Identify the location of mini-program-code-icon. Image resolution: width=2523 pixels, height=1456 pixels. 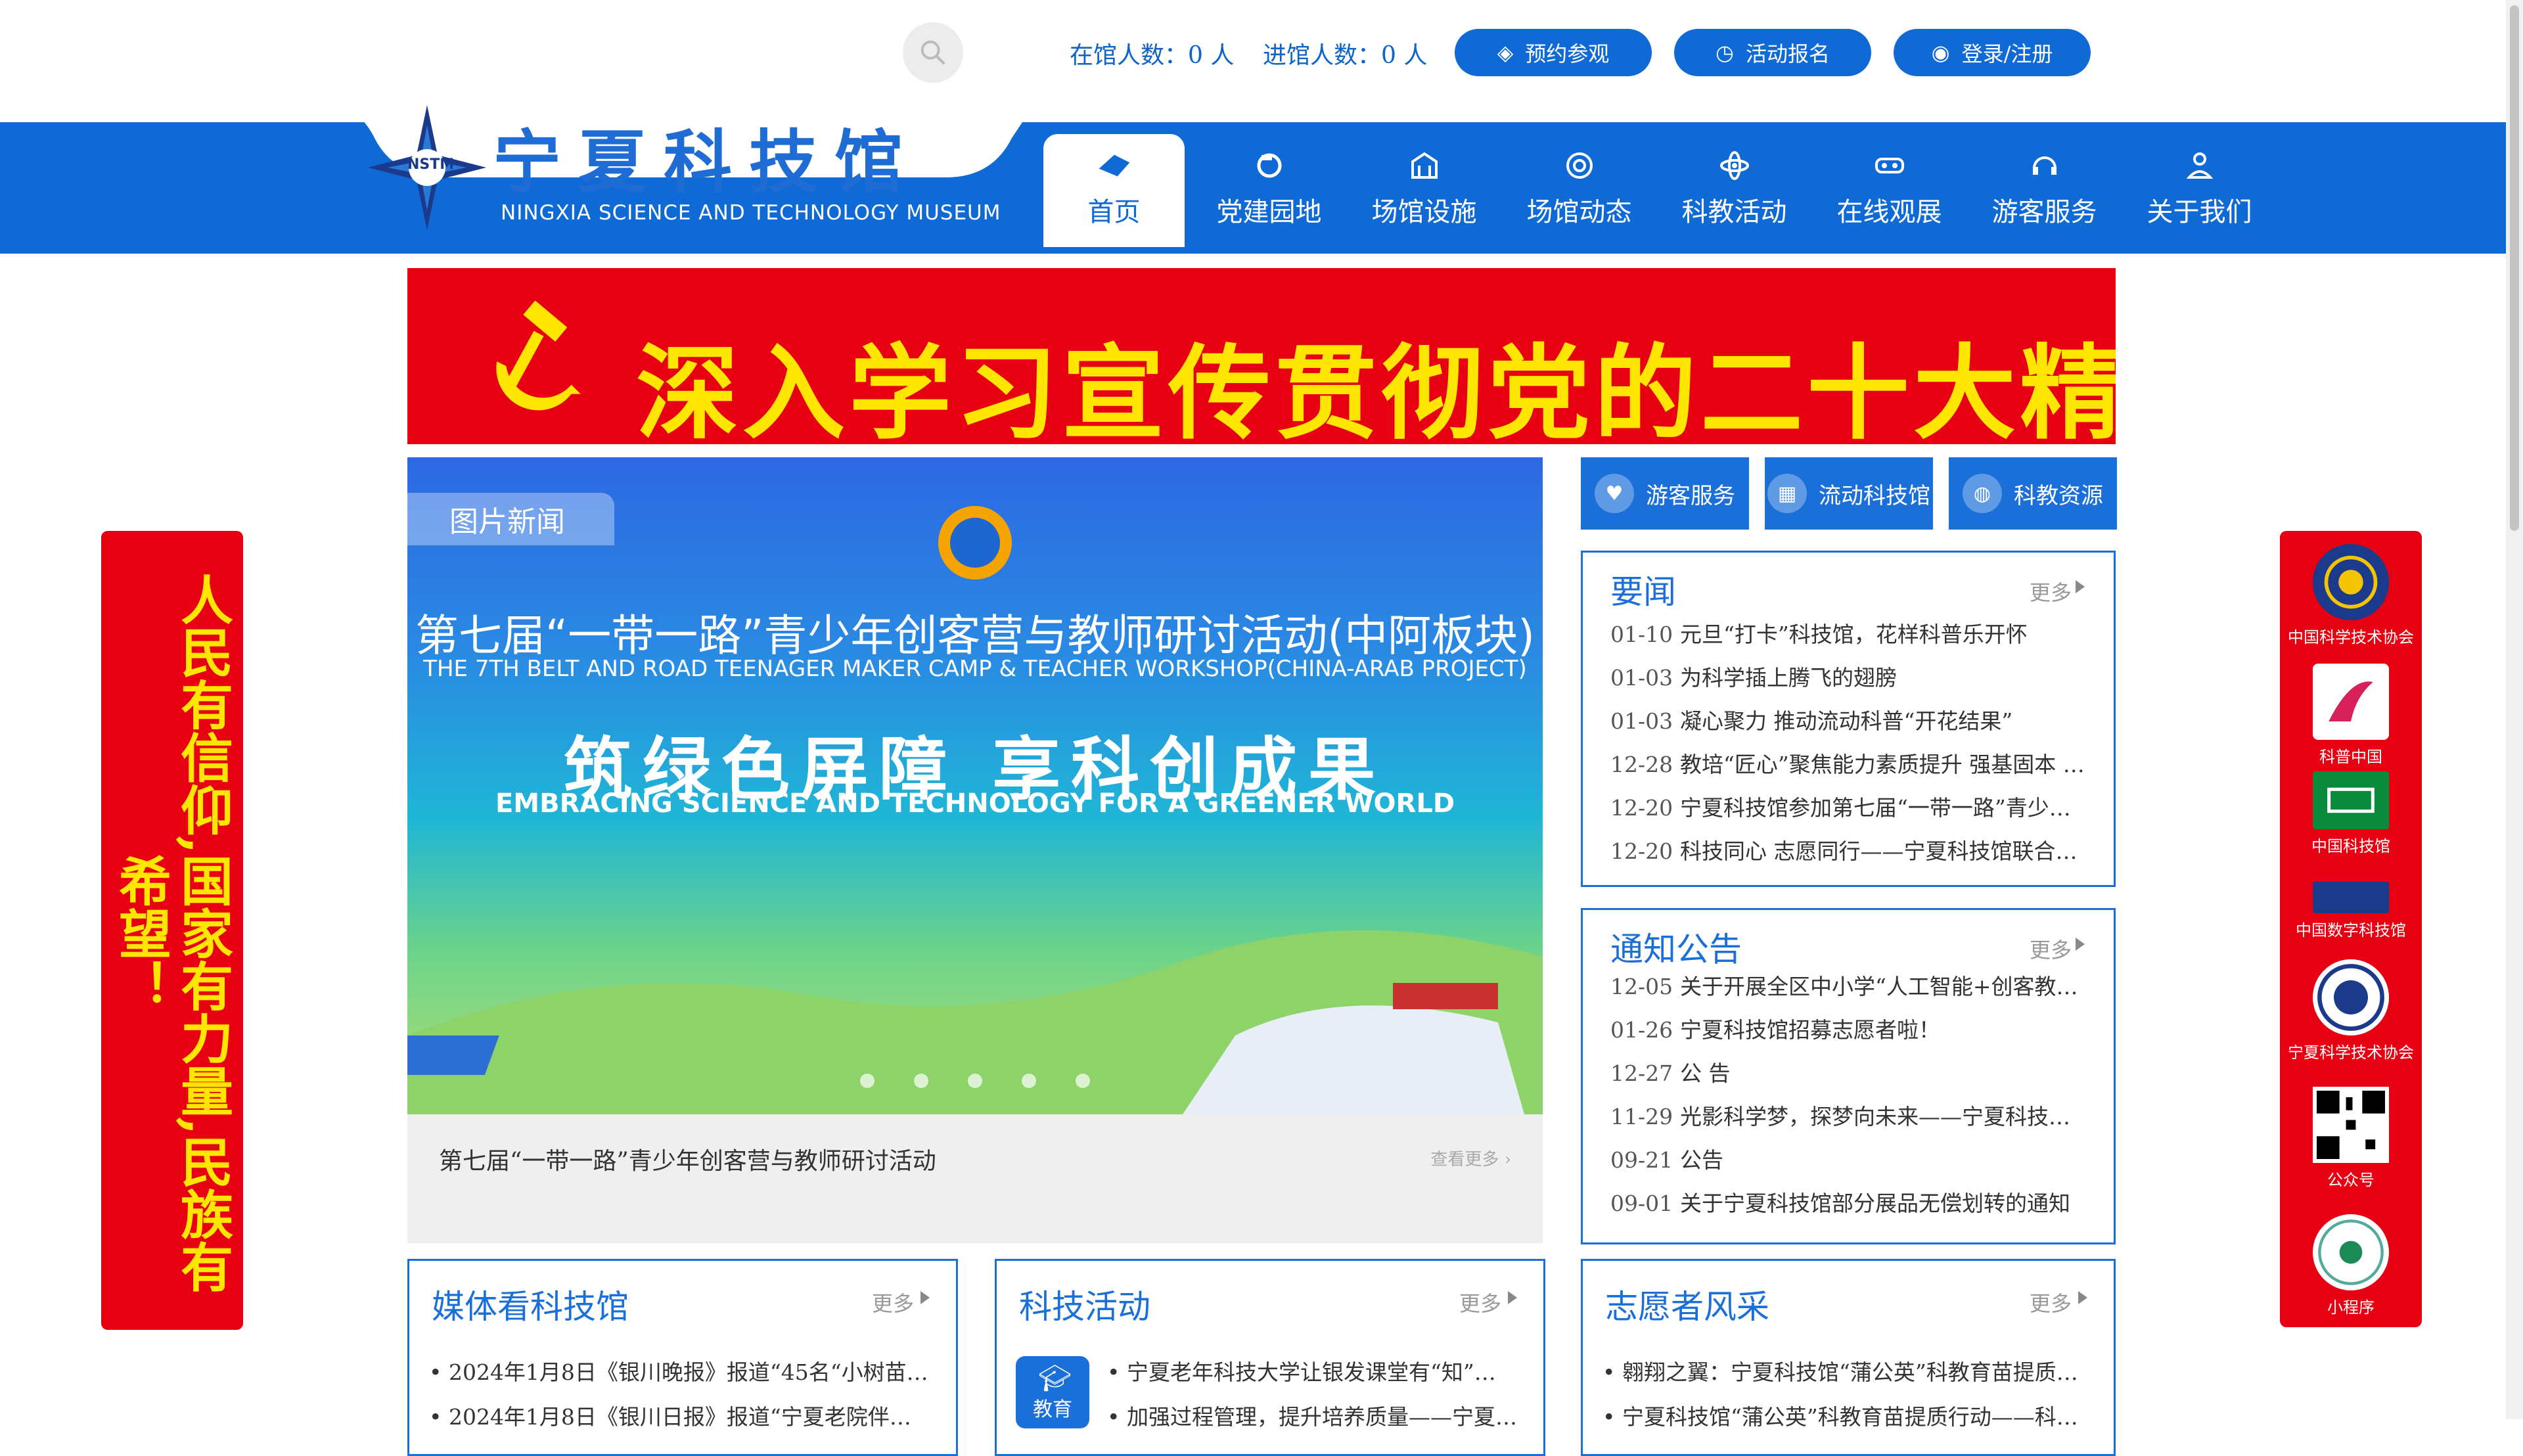
(2351, 1252).